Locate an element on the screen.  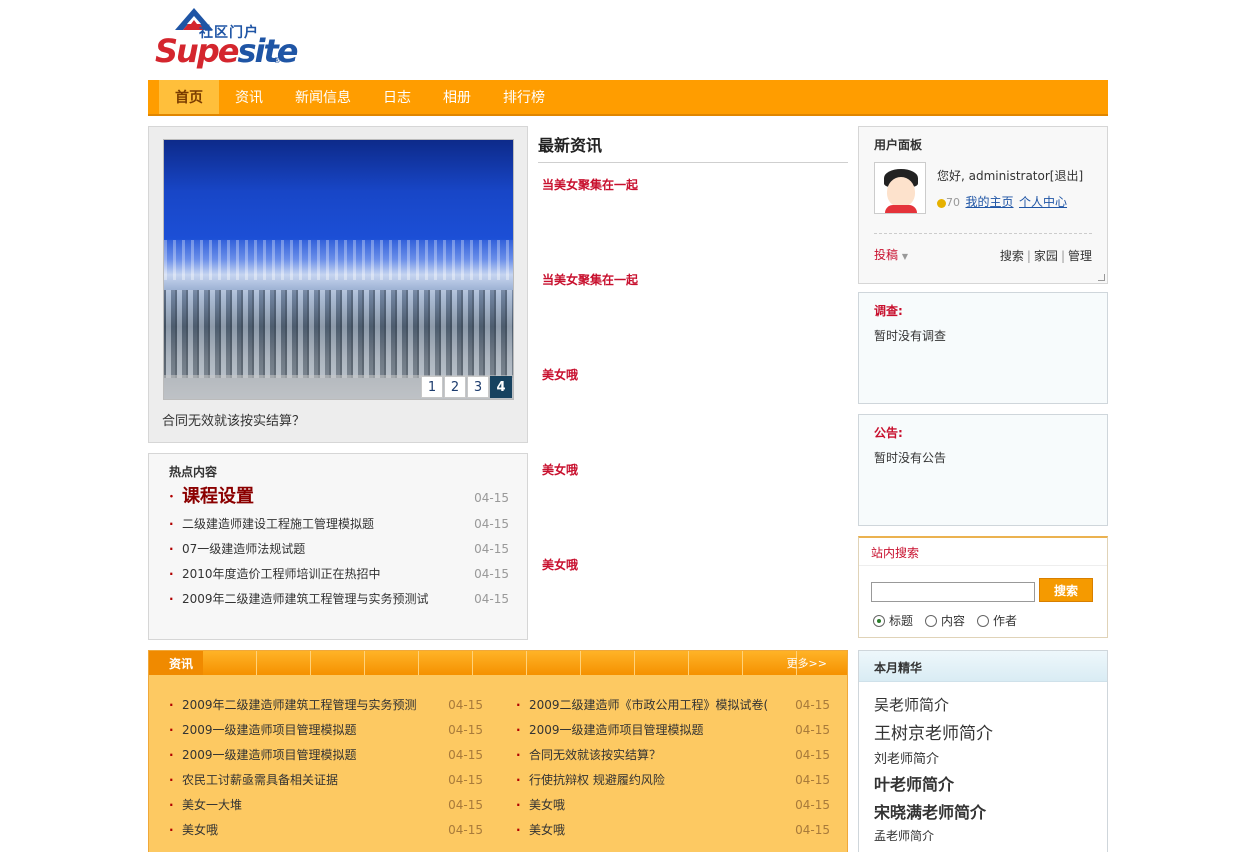
hot-item: 二级建造师建设工程施工管理模拟题 04-15 is located at coordinates (339, 524).